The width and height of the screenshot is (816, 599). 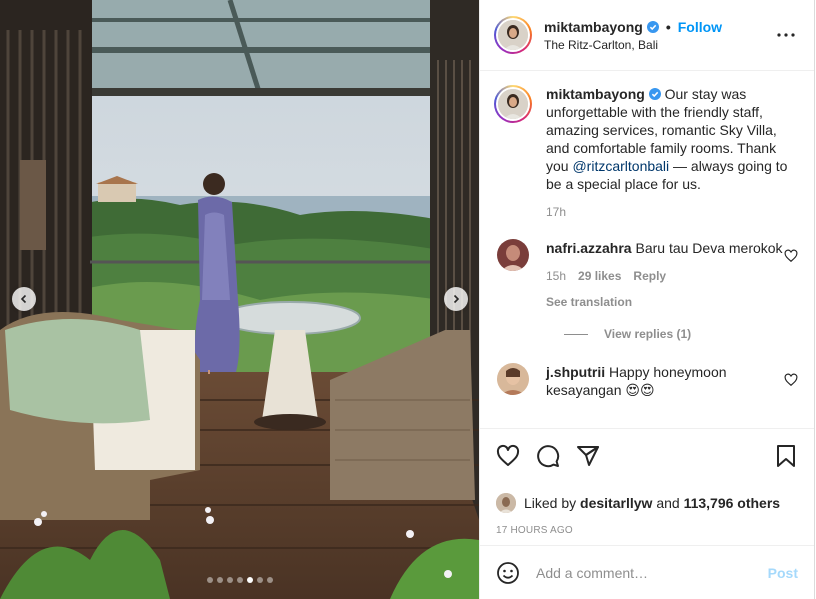 What do you see at coordinates (595, 94) in the screenshot?
I see `caption-username: miktambayong` at bounding box center [595, 94].